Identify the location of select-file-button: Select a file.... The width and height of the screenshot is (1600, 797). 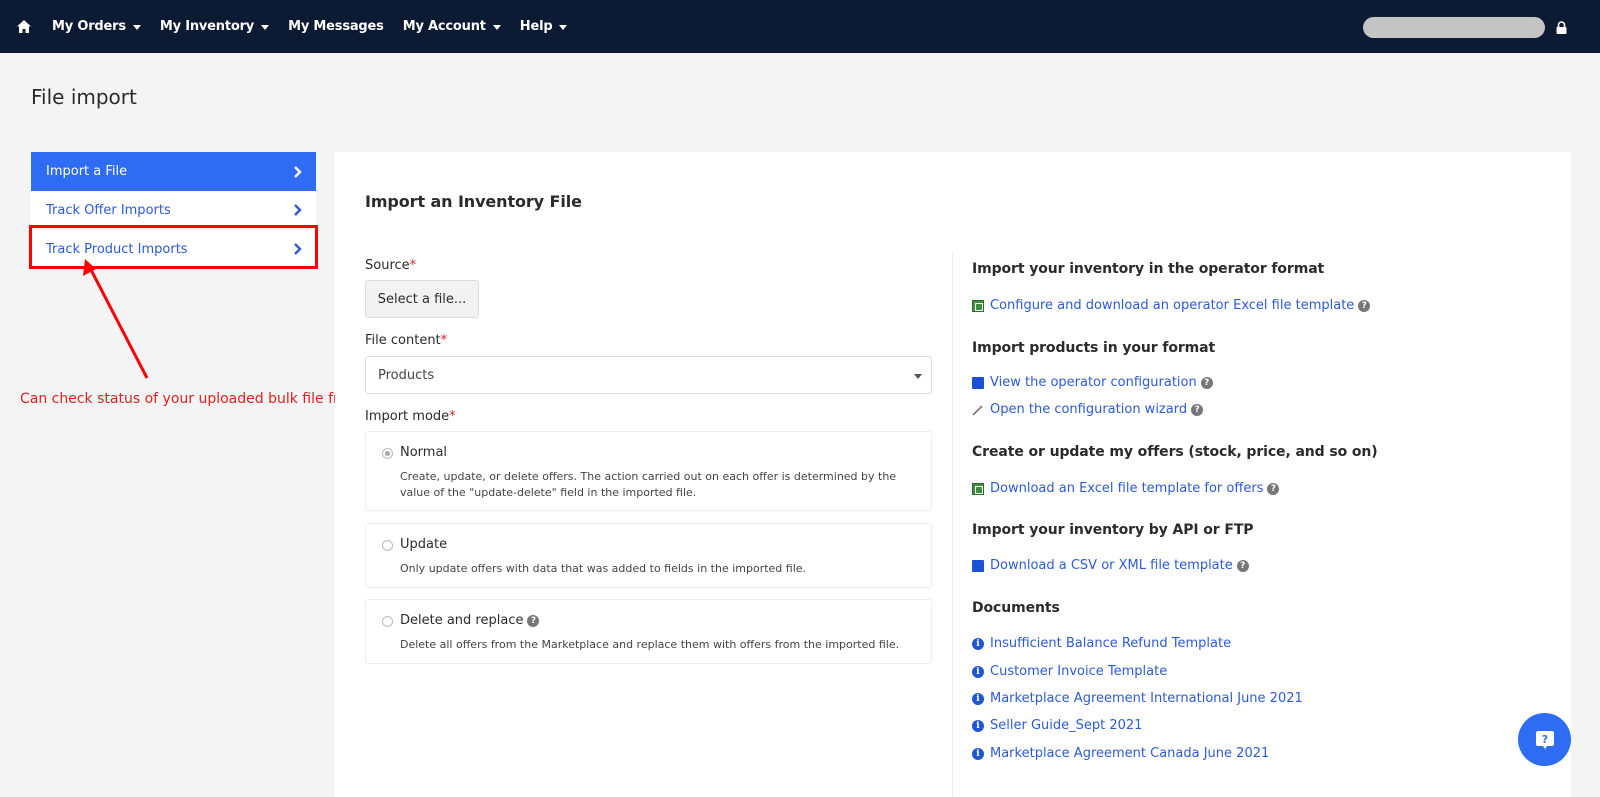
(422, 299).